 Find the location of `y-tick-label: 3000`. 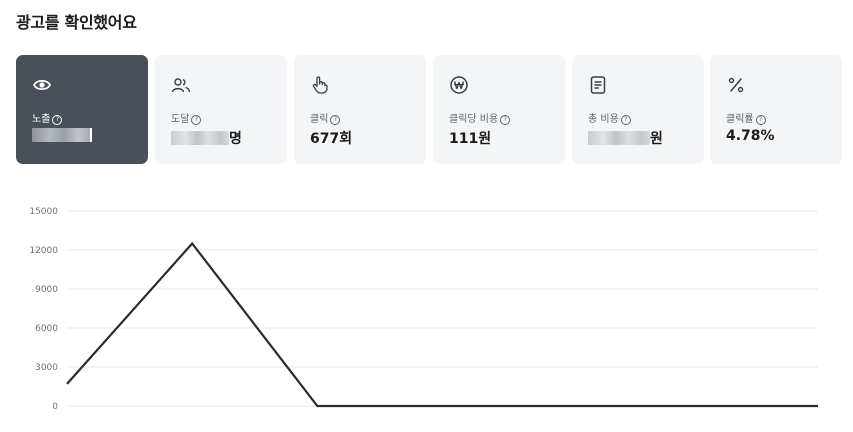

y-tick-label: 3000 is located at coordinates (46, 368).